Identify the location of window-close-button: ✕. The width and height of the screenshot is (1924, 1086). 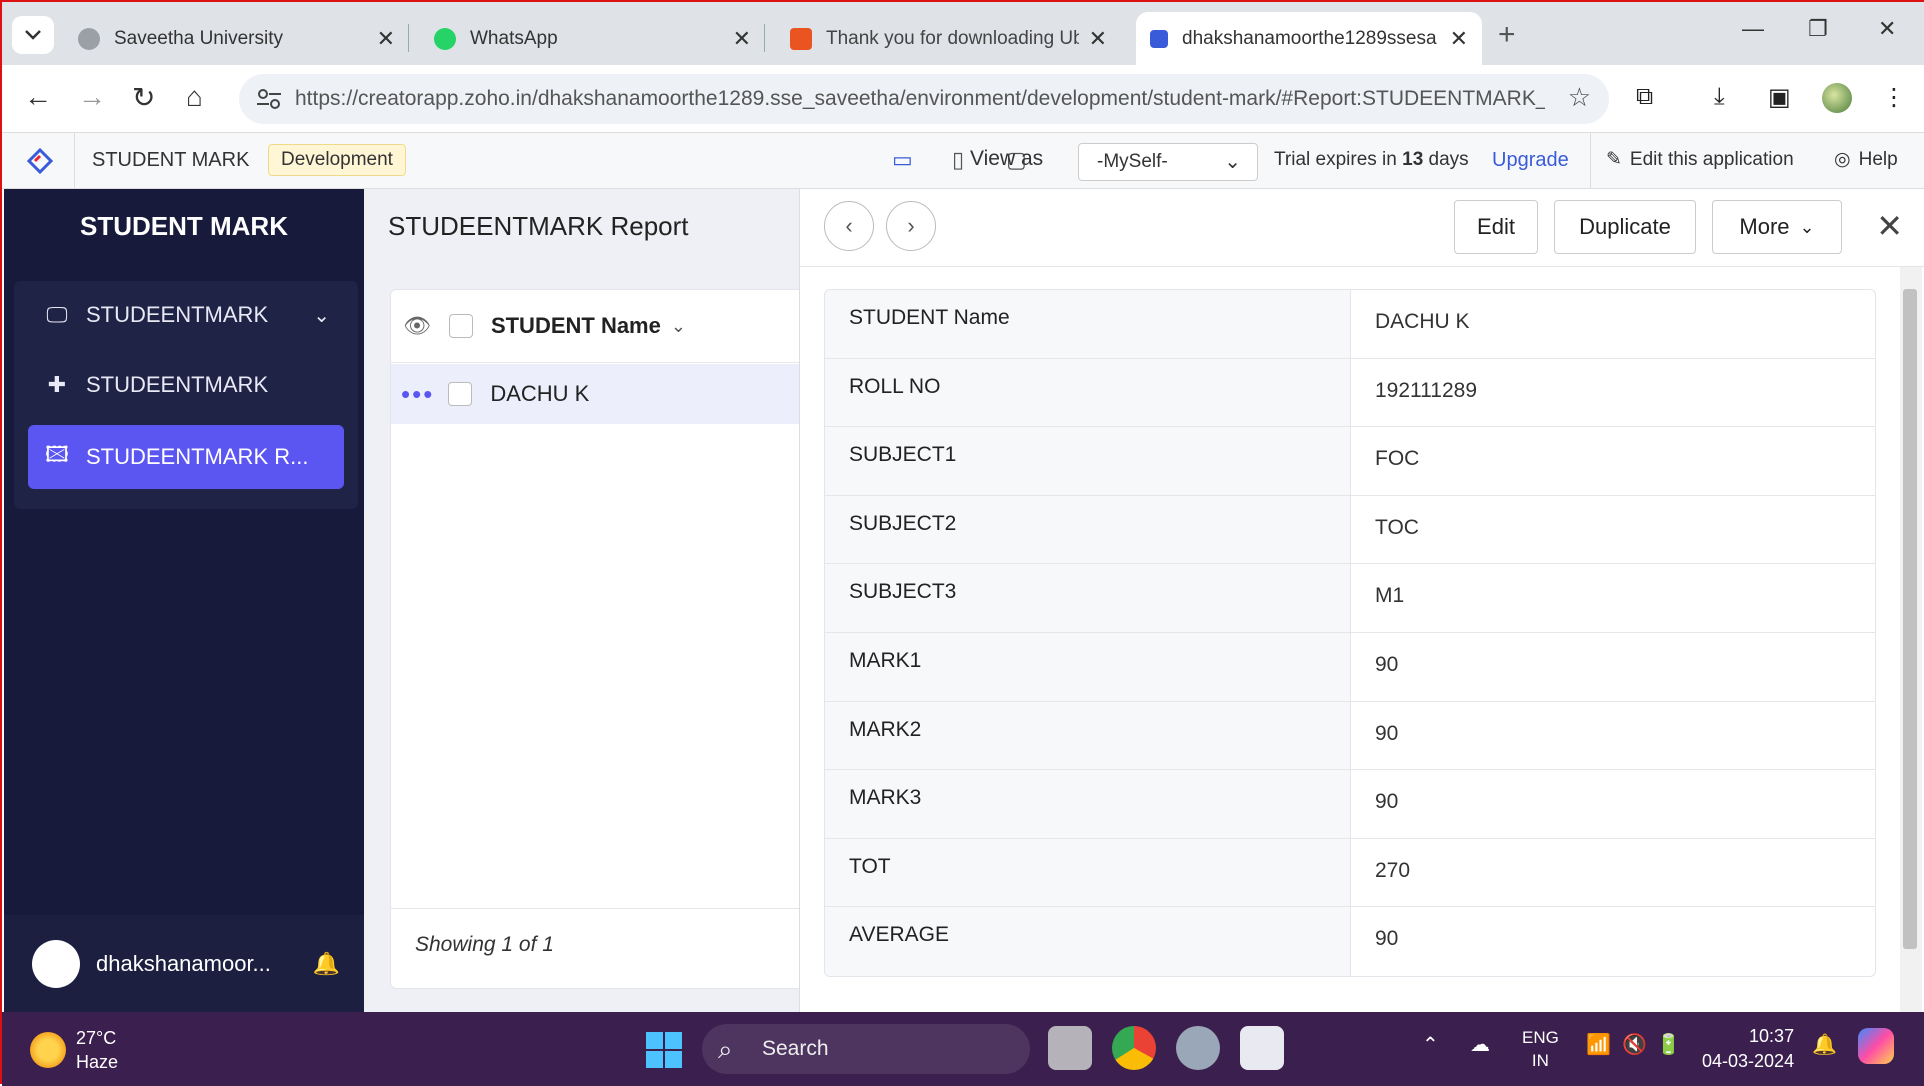
(1887, 29).